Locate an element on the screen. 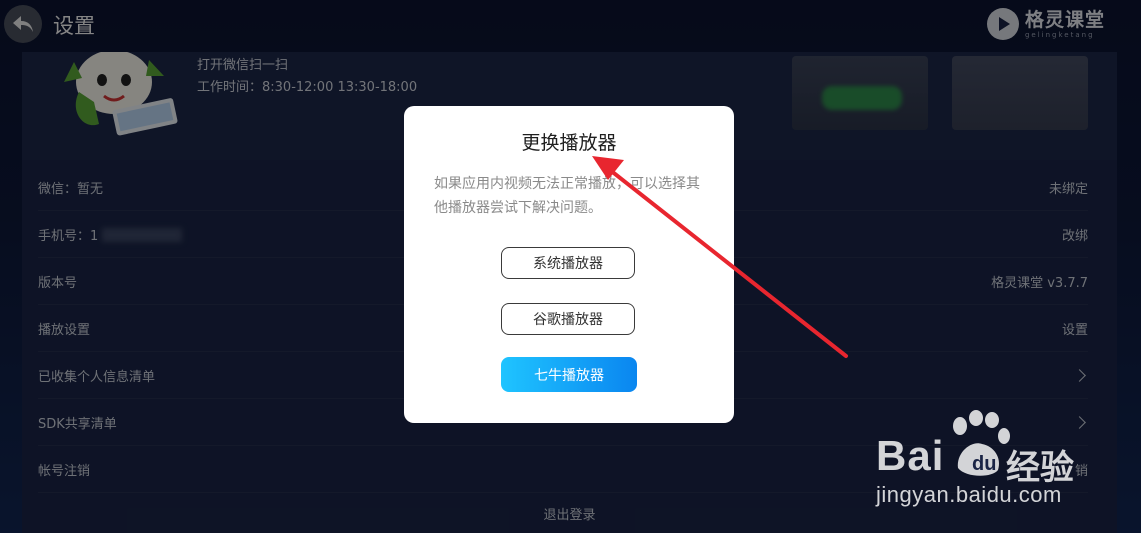 This screenshot has width=1141, height=533. watermark-brand-left: Bai is located at coordinates (910, 455).